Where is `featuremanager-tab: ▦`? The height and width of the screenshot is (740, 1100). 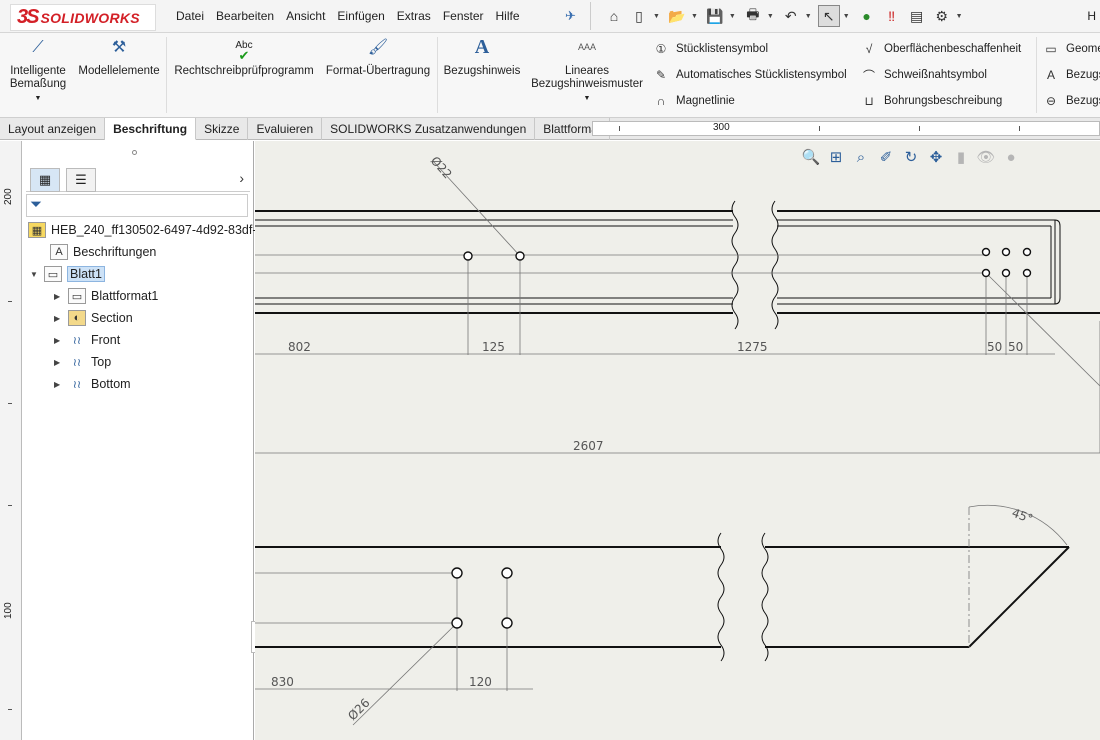 featuremanager-tab: ▦ is located at coordinates (45, 180).